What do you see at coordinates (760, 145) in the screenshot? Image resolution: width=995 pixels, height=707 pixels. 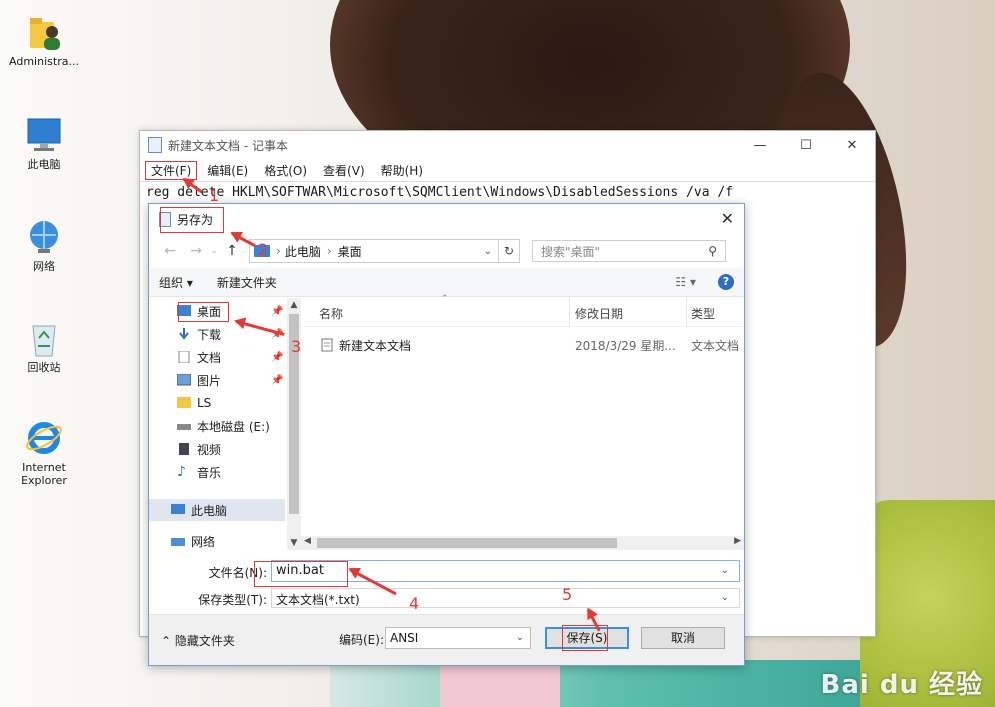 I see `minimize-button: —` at bounding box center [760, 145].